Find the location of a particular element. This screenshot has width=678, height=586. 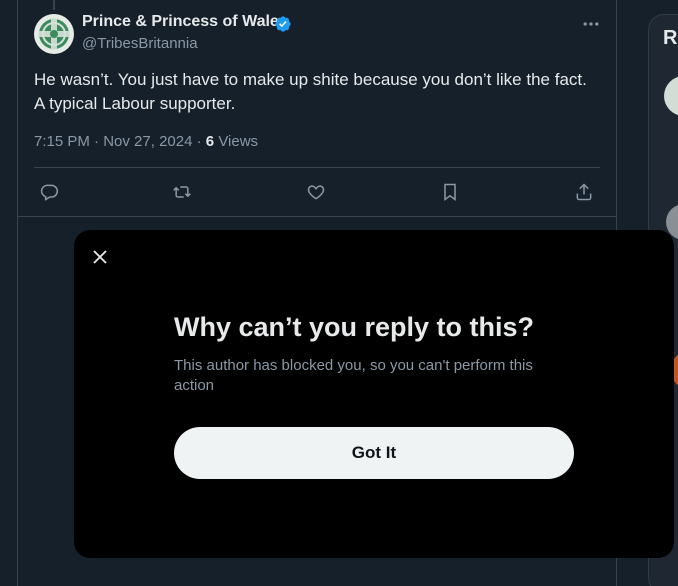

tweet-actions is located at coordinates (317, 192).